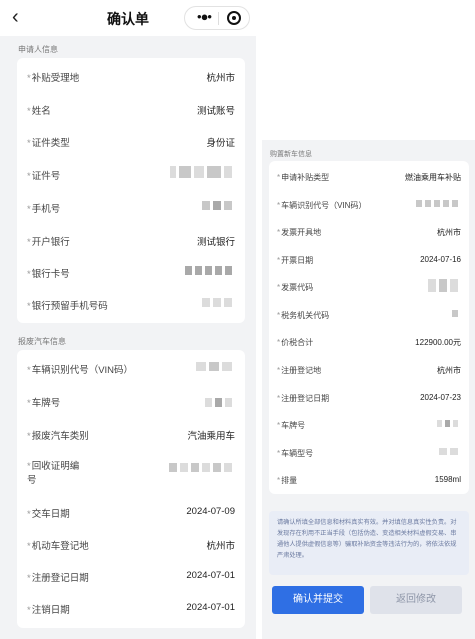 Image resolution: width=475 pixels, height=639 pixels. Describe the element at coordinates (440, 259) in the screenshot. I see `row-value: 2024-07-16` at that location.